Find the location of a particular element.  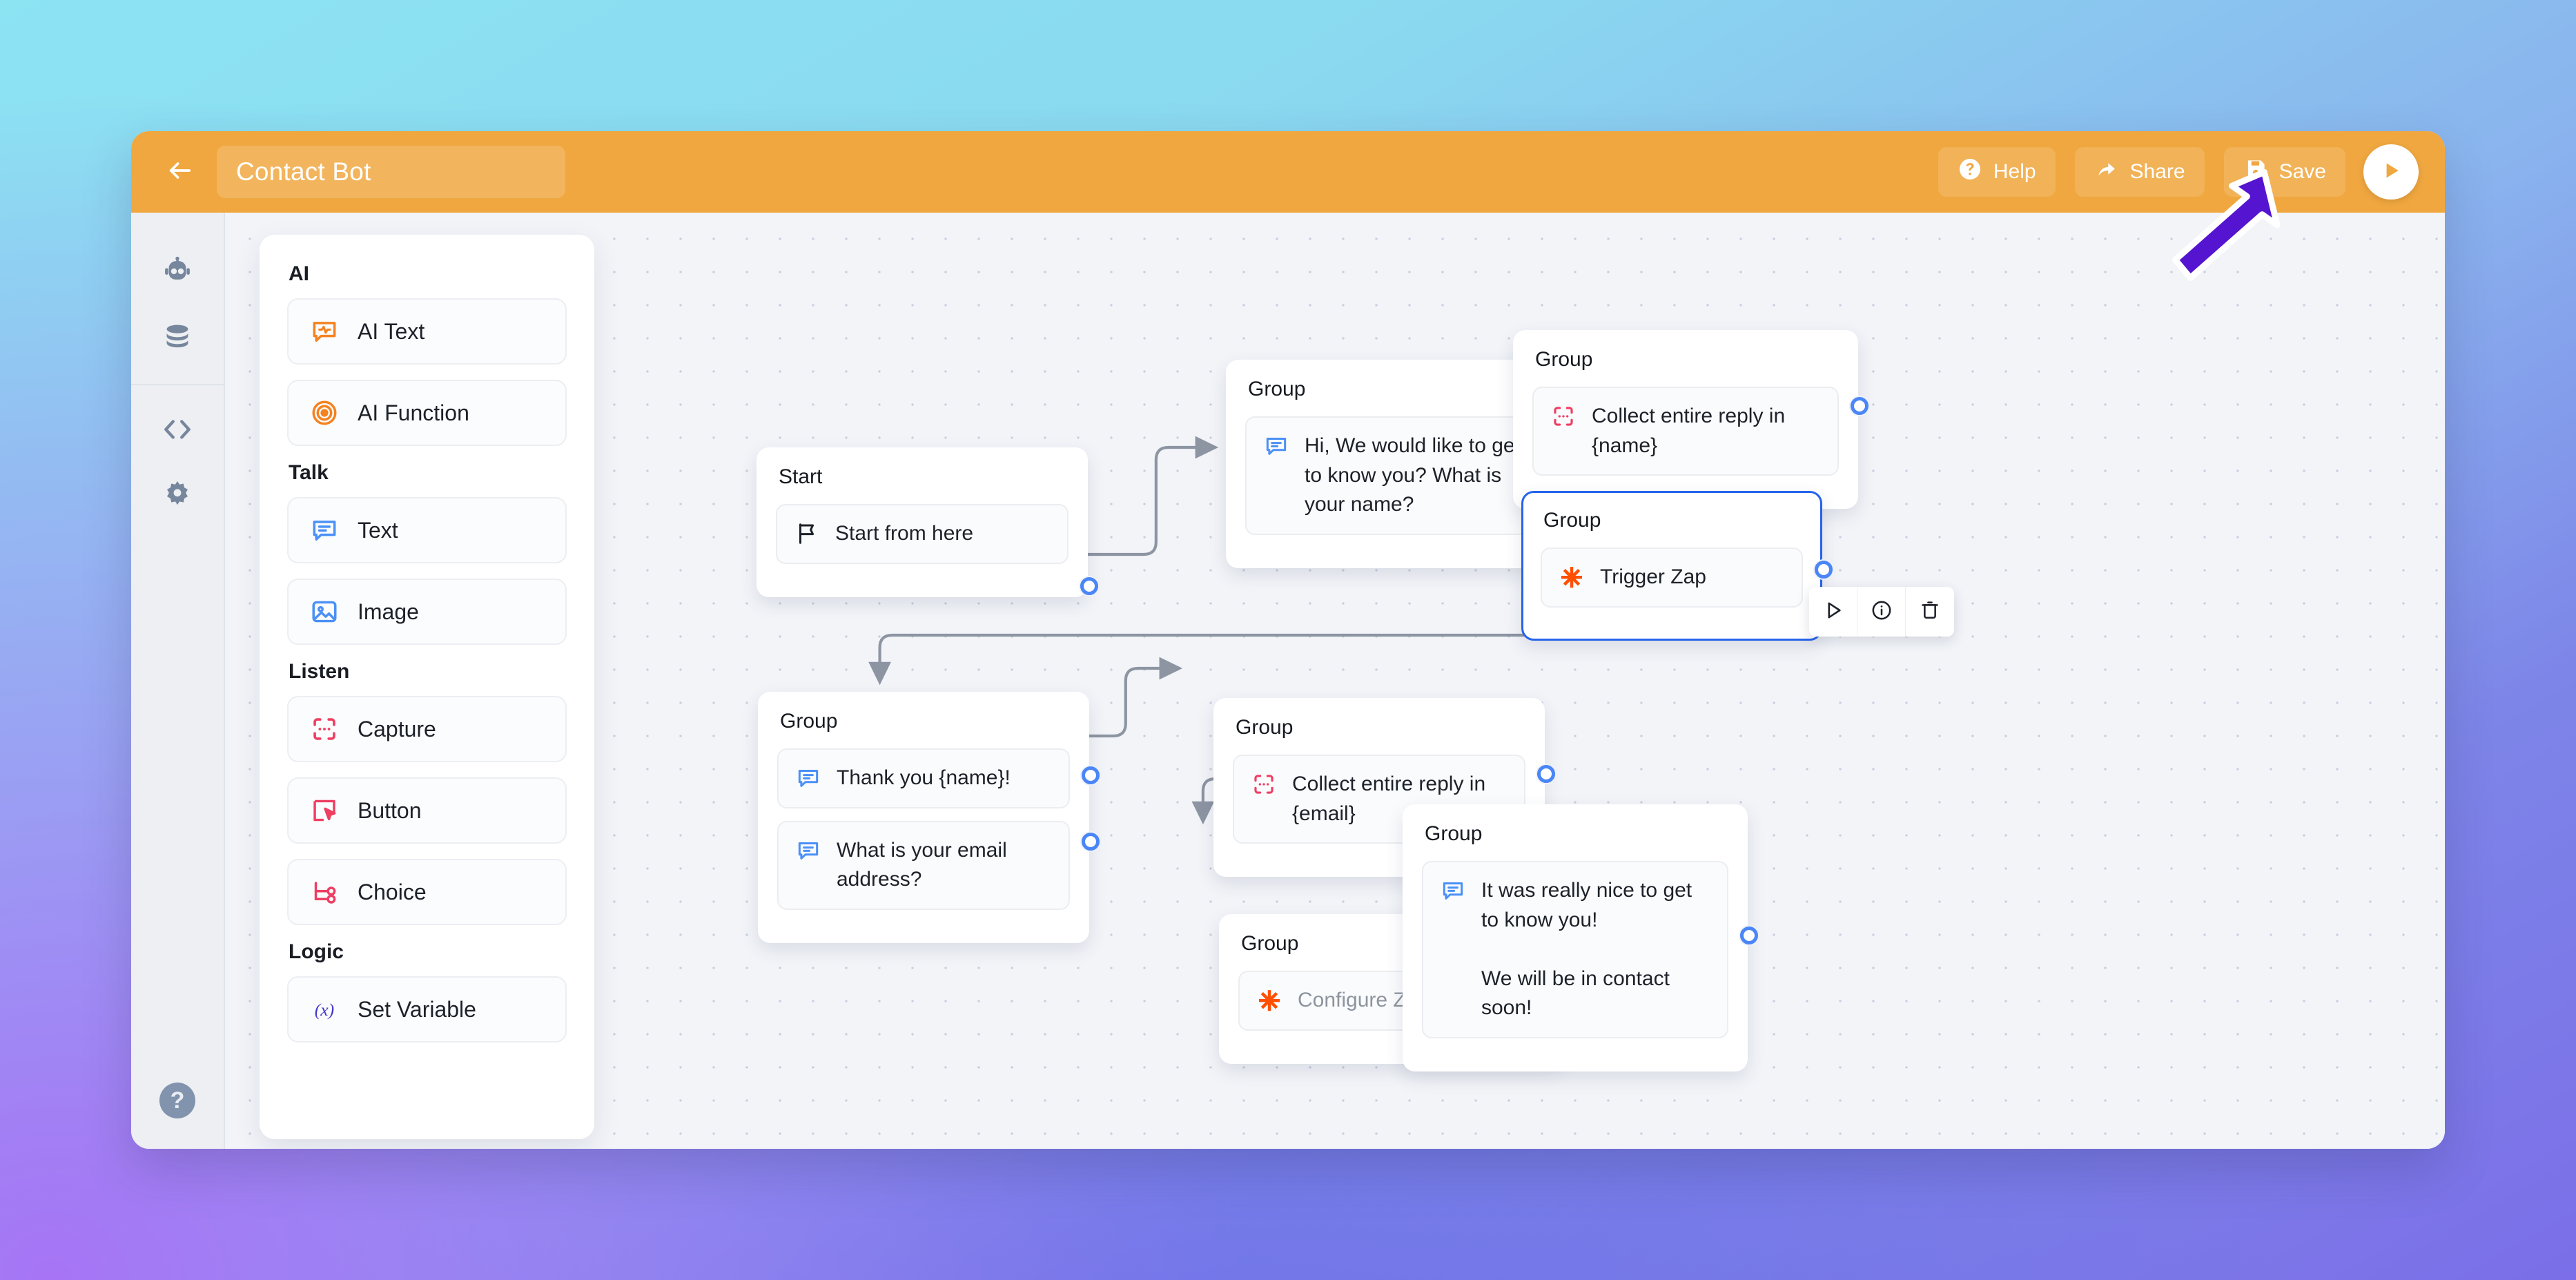

palette-block-choice: Choice is located at coordinates (427, 892).